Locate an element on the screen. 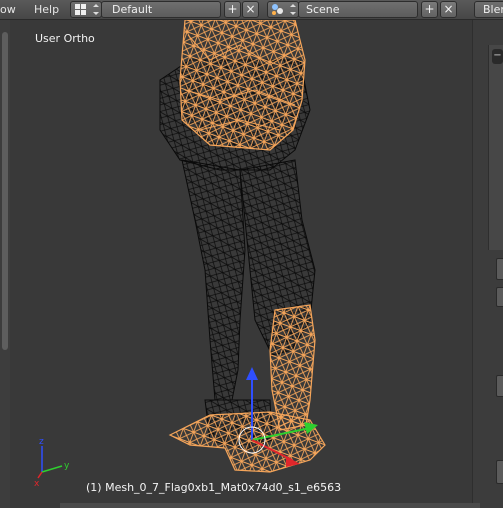  svg-text: y is located at coordinates (67, 466).